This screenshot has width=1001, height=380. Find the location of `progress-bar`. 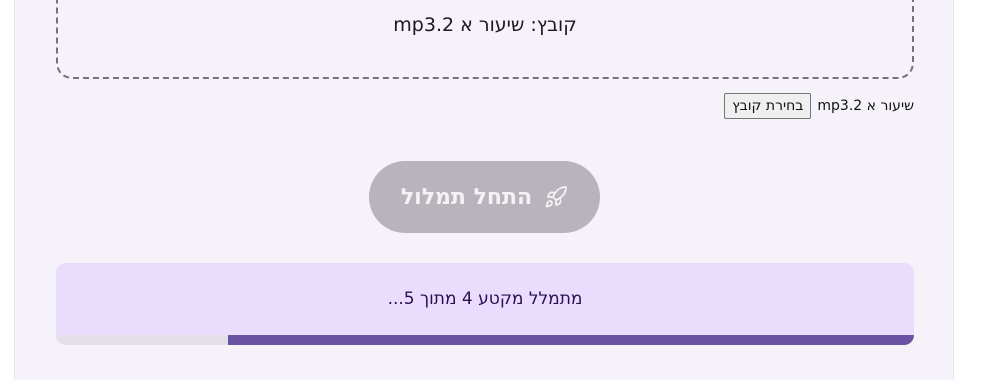

progress-bar is located at coordinates (485, 340).